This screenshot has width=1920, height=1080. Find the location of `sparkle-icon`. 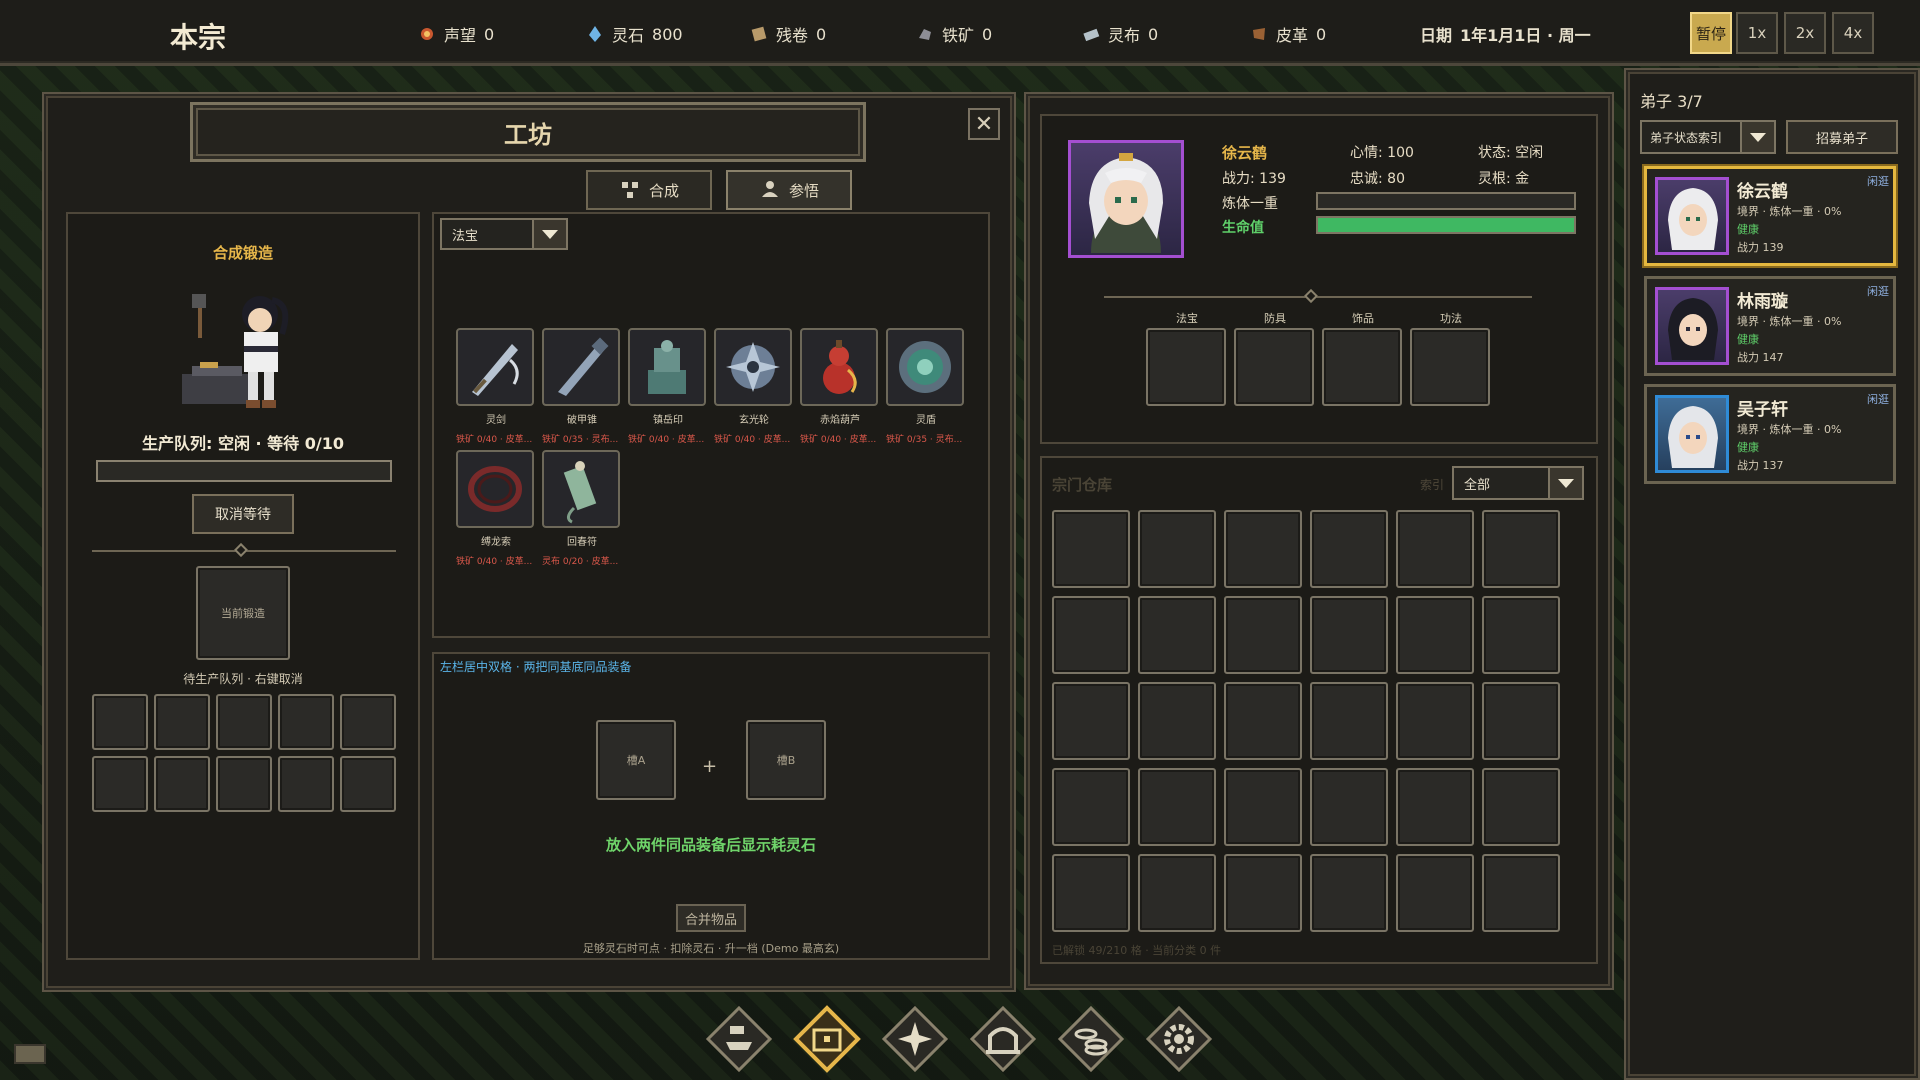

sparkle-icon is located at coordinates (915, 1039).